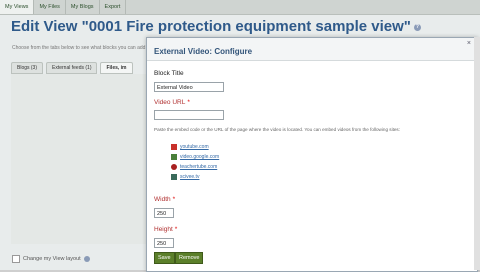 Image resolution: width=480 pixels, height=272 pixels. Describe the element at coordinates (164, 213) in the screenshot. I see `width-input: 250` at that location.